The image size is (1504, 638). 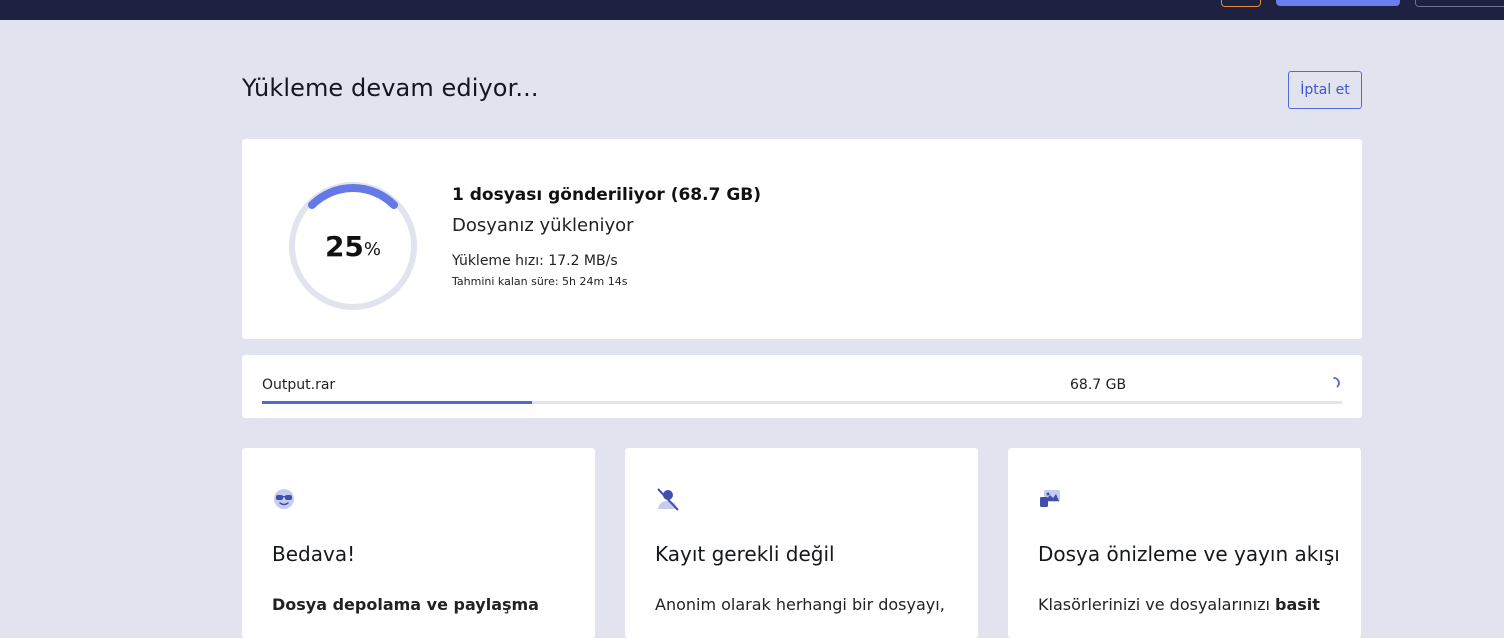 What do you see at coordinates (607, 195) in the screenshot?
I see `sending-files-title: 1 dosyası gönderiliyor (68.7 GB)` at bounding box center [607, 195].